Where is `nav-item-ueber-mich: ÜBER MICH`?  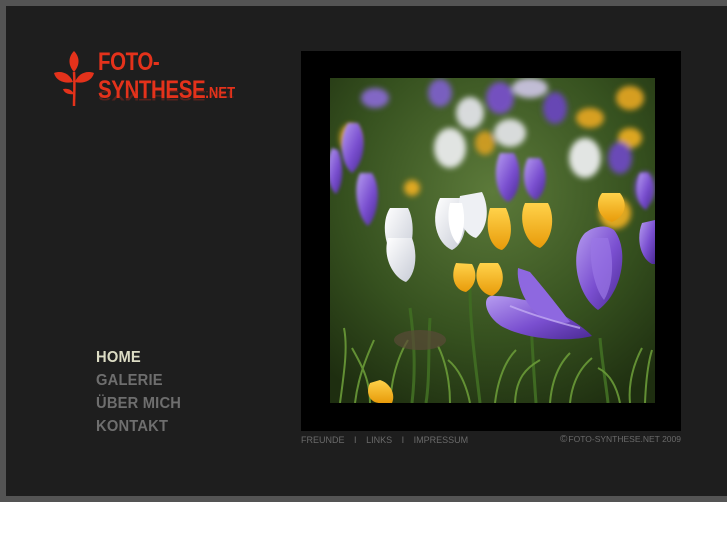 nav-item-ueber-mich: ÜBER MICH is located at coordinates (138, 403).